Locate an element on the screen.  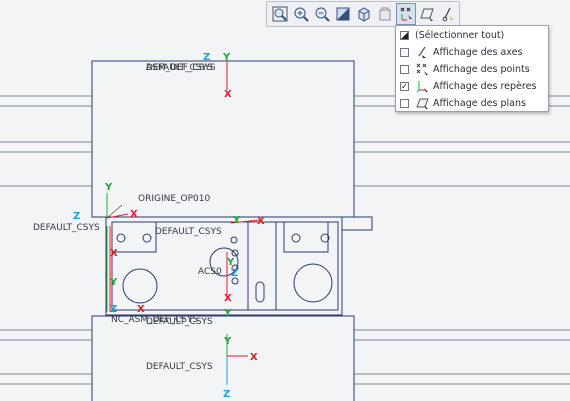
display-style-icon is located at coordinates (364, 14).